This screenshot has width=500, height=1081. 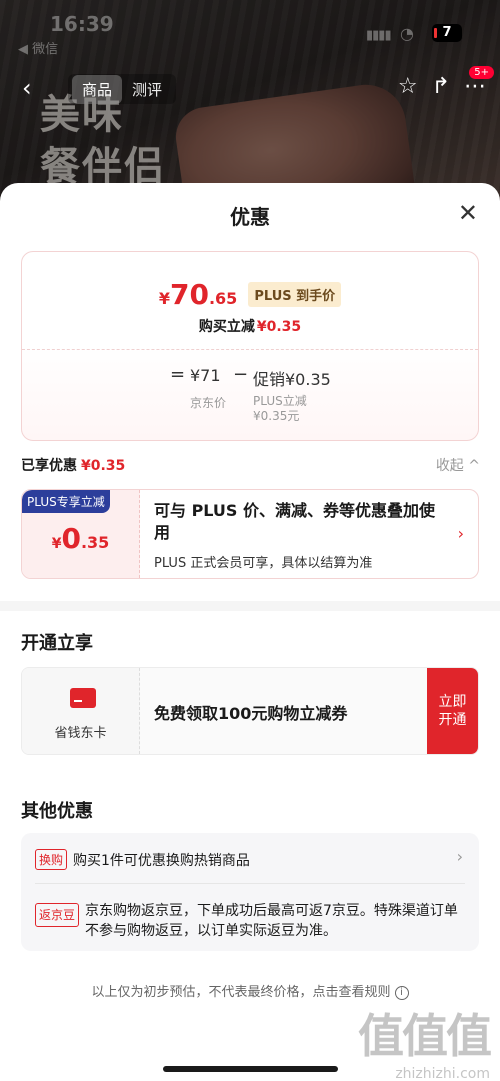 I want to click on plus-description: 可与 PLUS 价、满减、券等优惠叠加使用, so click(x=295, y=521).